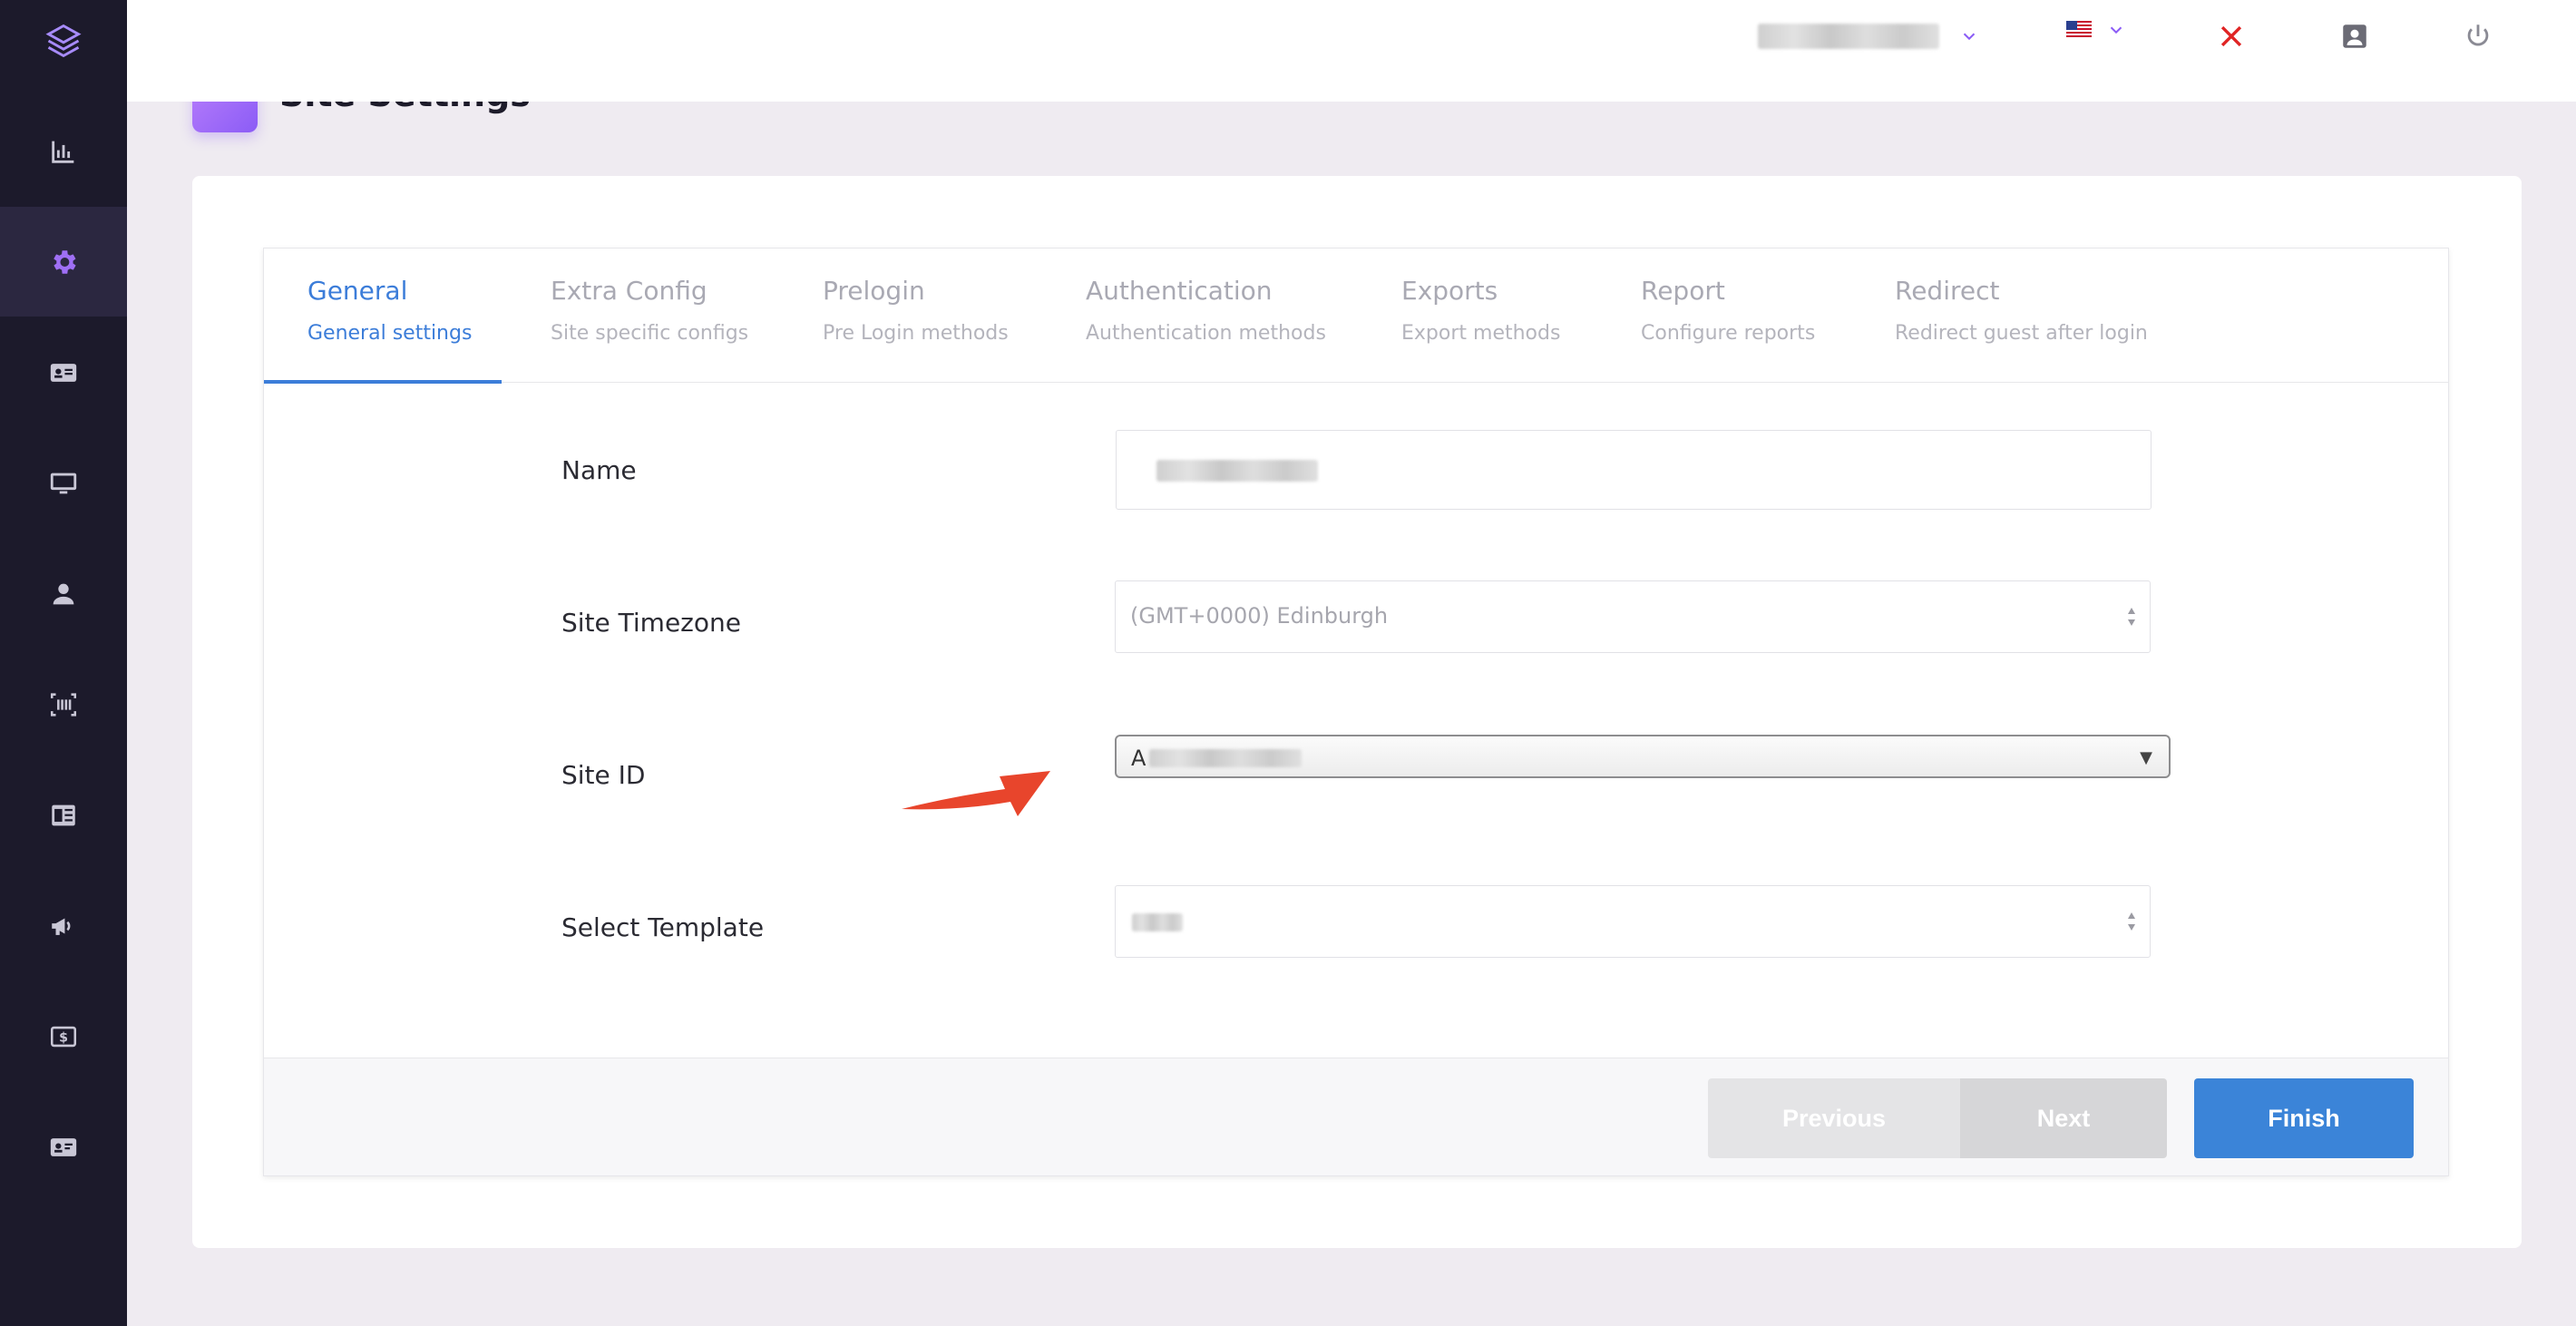  What do you see at coordinates (390, 333) in the screenshot?
I see `tab-subtitle: General settings` at bounding box center [390, 333].